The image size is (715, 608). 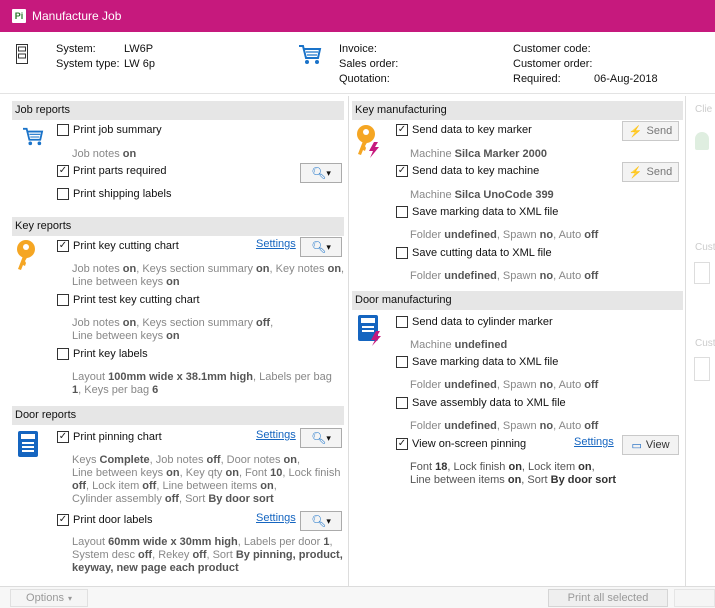 I want to click on save-cutting-xml-checkbox: Save cutting data to XML file, so click(x=474, y=253).